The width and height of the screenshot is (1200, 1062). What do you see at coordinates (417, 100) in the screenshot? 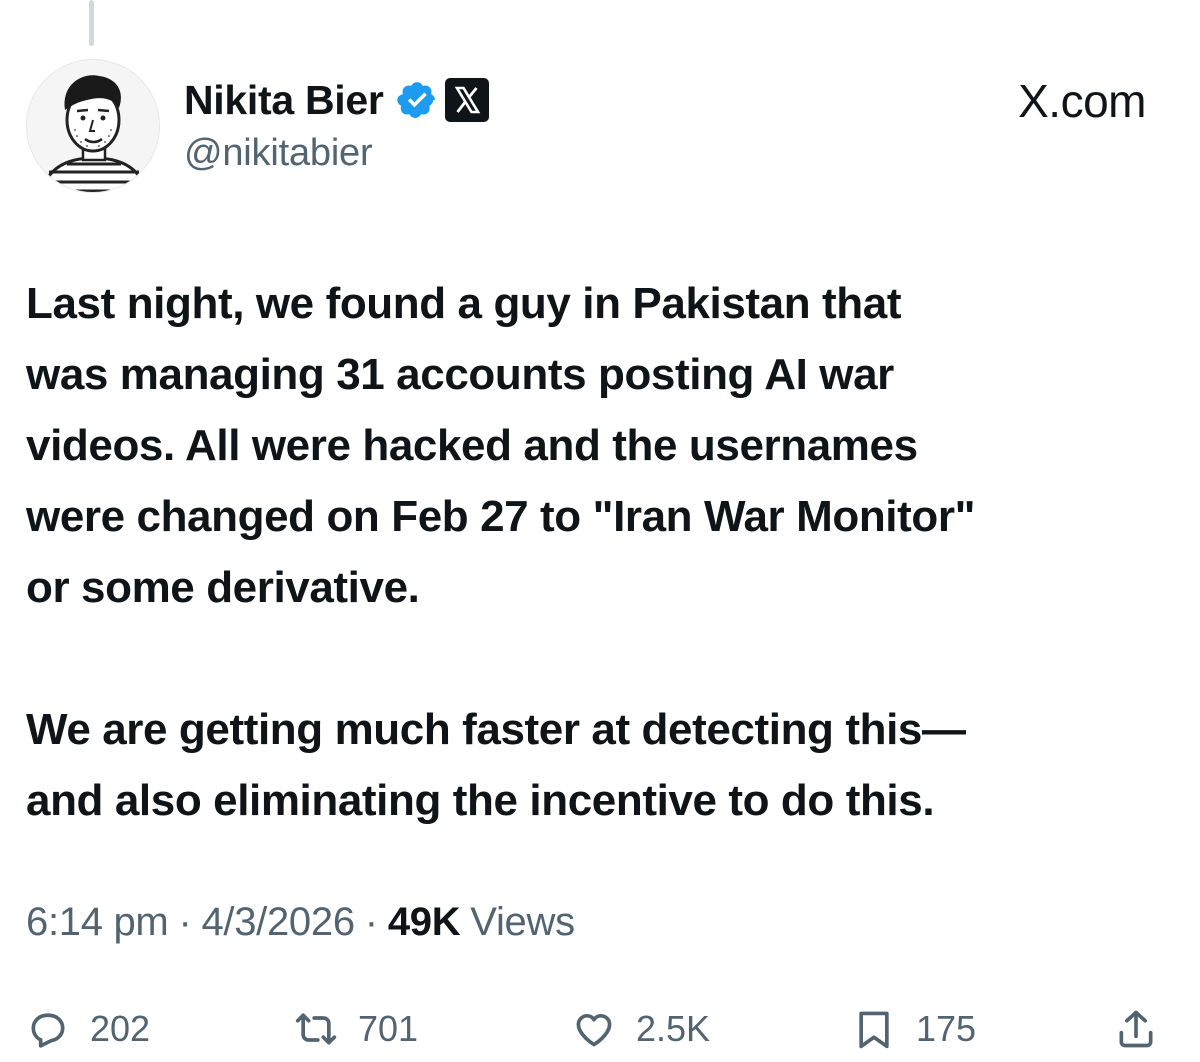
I see `verified-badge-icon` at bounding box center [417, 100].